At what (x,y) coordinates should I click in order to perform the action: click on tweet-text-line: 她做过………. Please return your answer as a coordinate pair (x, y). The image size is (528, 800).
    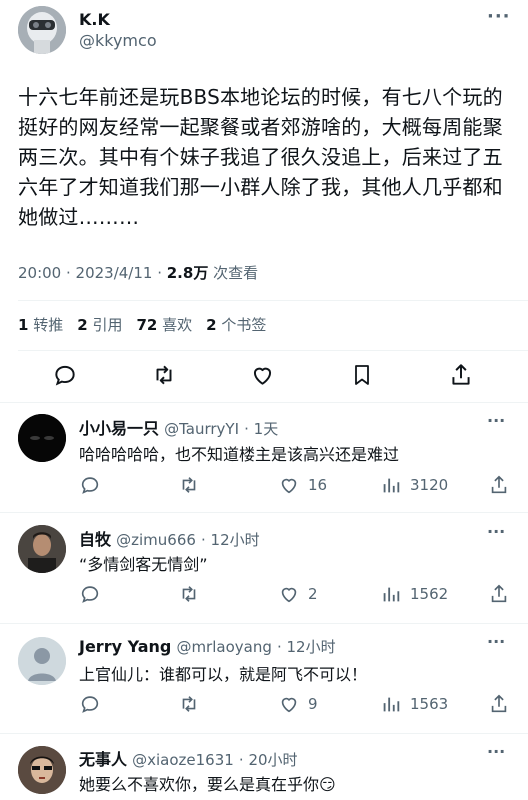
    Looking at the image, I should click on (79, 217).